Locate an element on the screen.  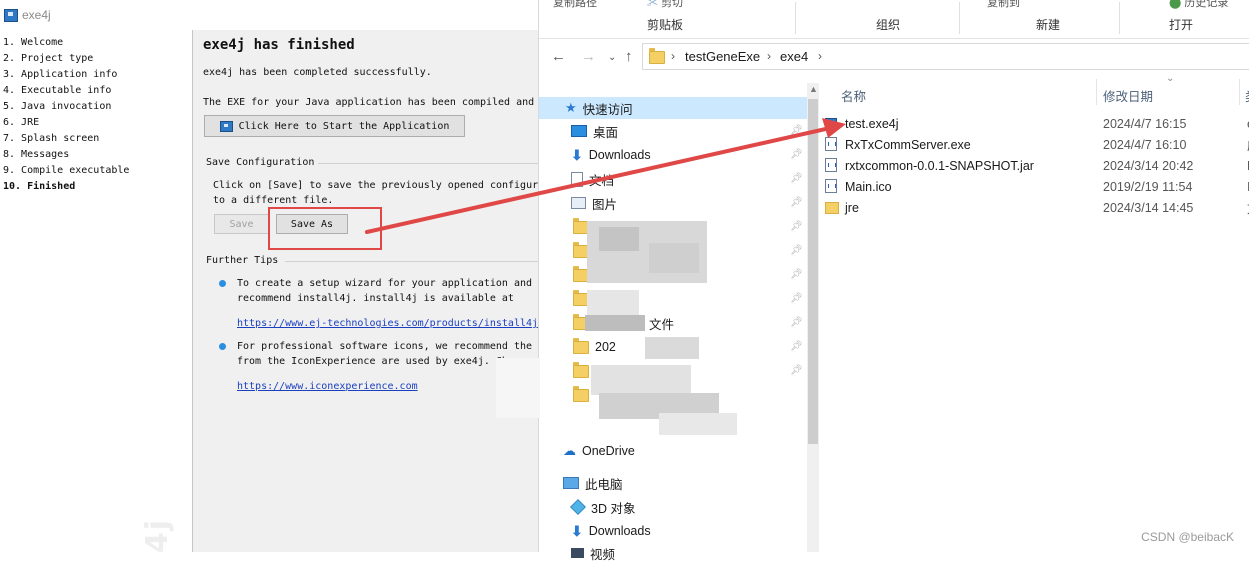
scroll-up-arrow-icon: ▲ is located at coordinates (813, 89).